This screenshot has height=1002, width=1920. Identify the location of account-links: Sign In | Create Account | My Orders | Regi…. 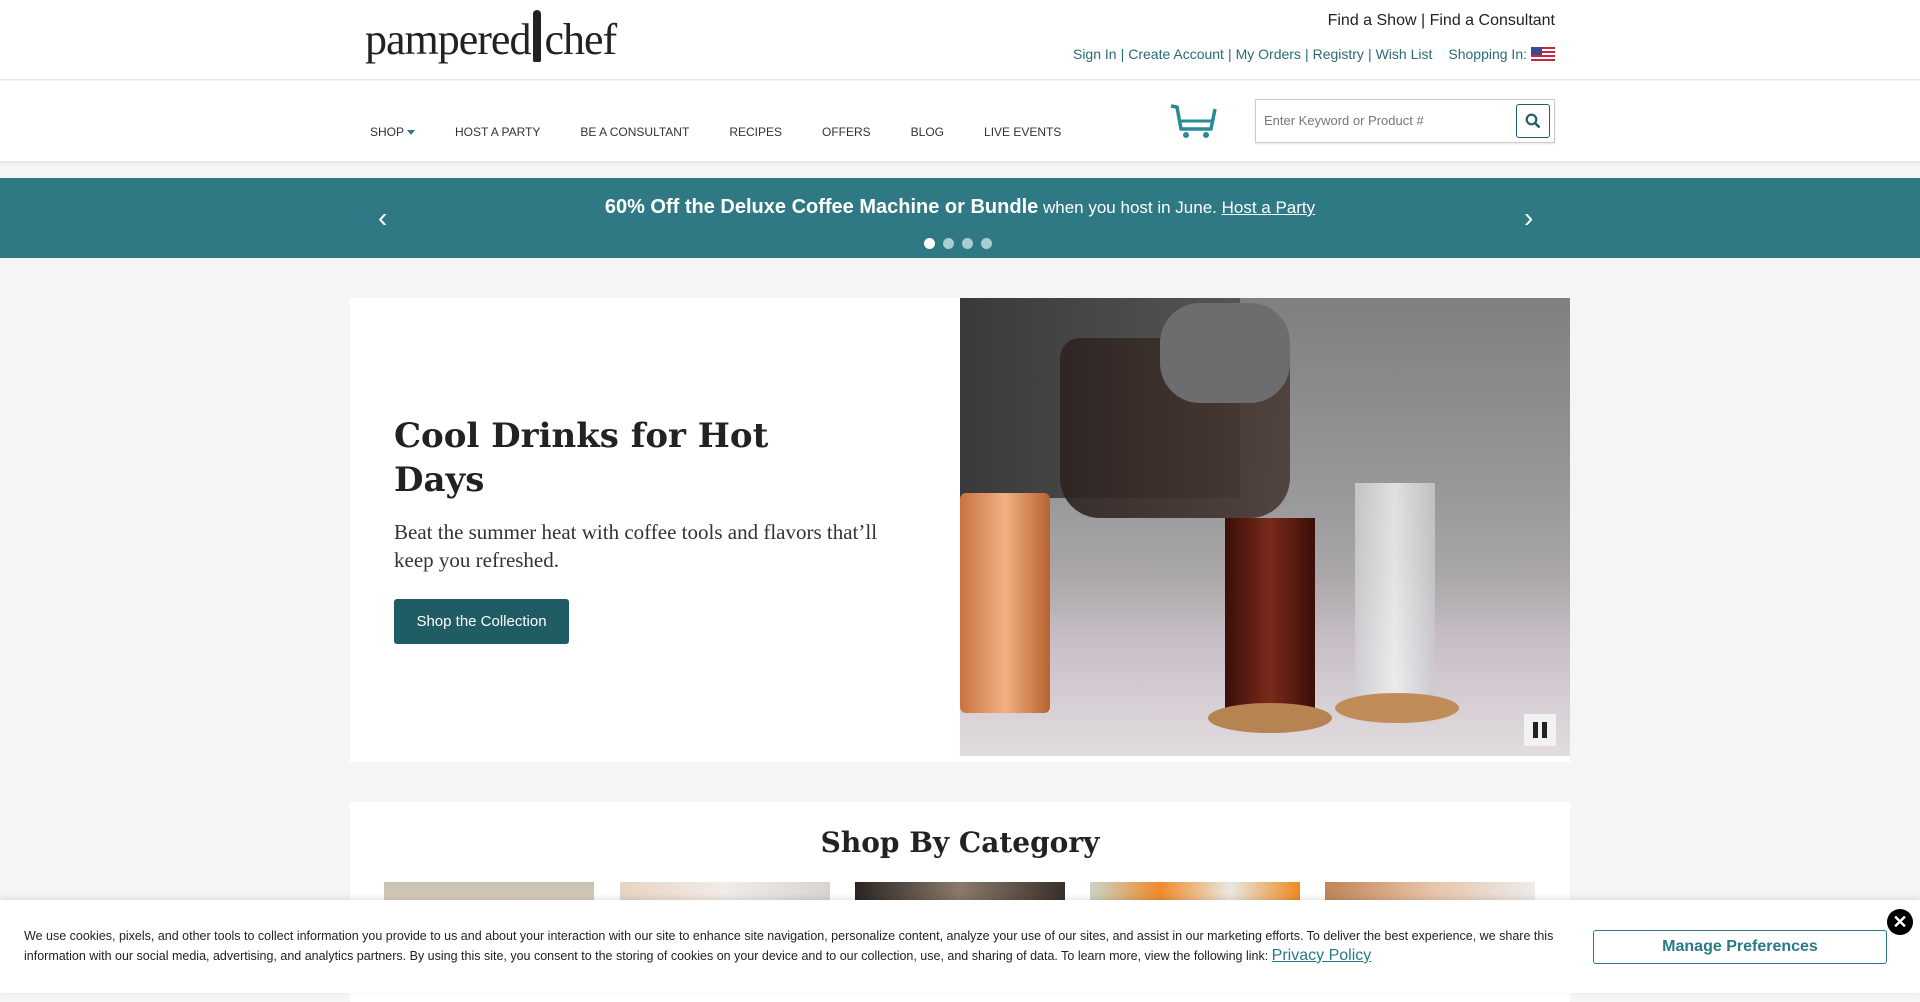
(1314, 54).